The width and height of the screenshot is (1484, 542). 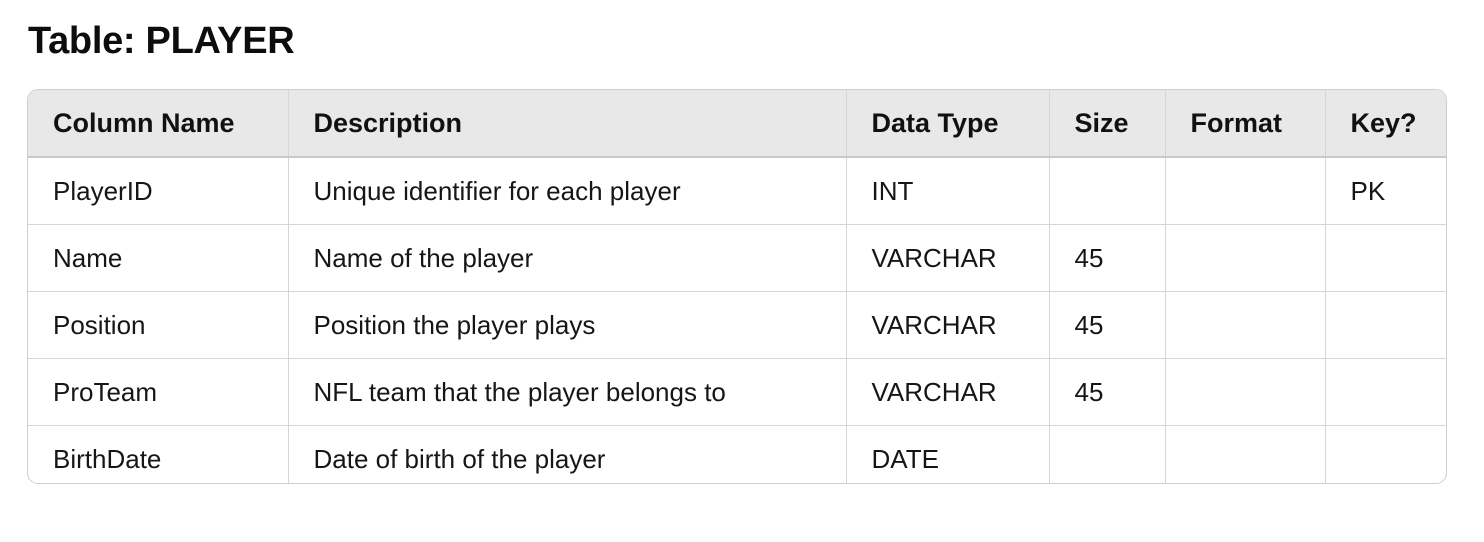 I want to click on cell-key: PK, so click(x=1385, y=191).